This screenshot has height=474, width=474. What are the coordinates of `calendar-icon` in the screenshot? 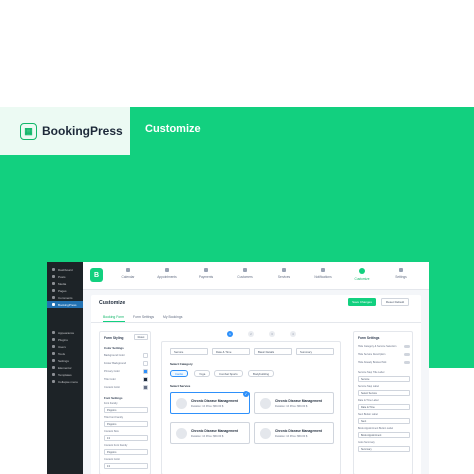 It's located at (128, 270).